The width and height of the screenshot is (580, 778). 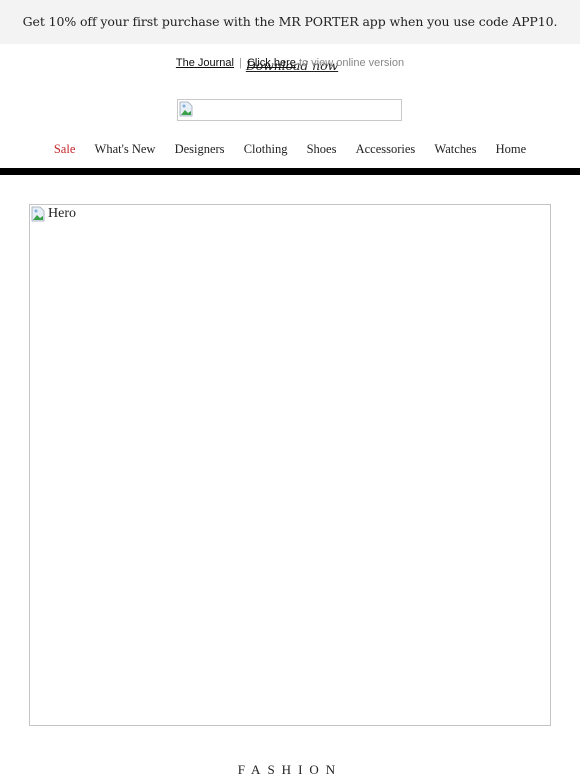 I want to click on nav-item-shoes: Shoes, so click(x=322, y=149).